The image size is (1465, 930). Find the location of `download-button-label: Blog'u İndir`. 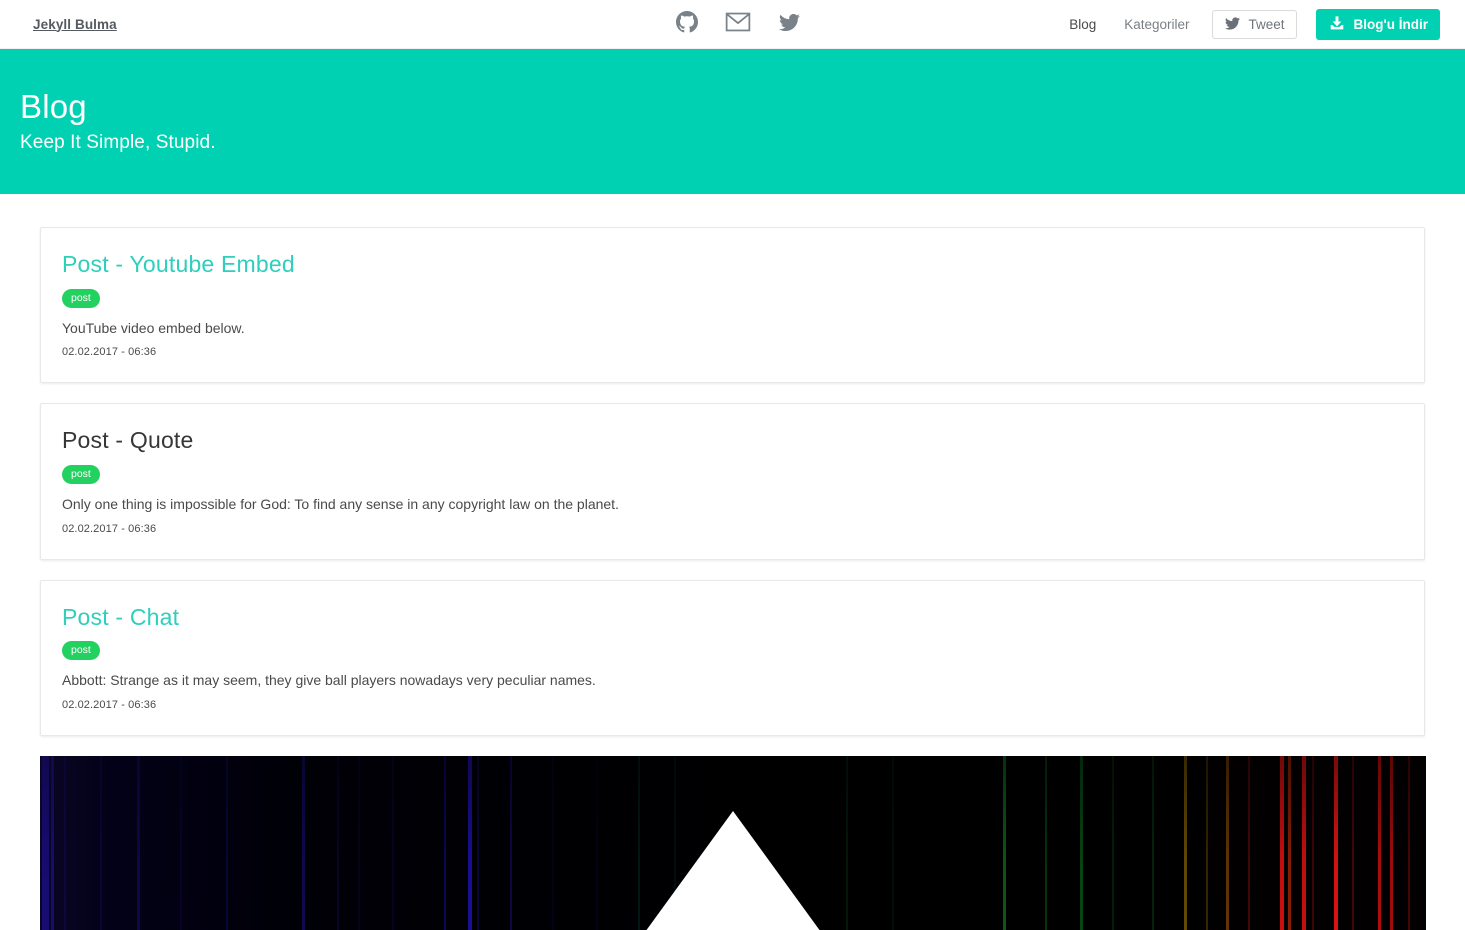

download-button-label: Blog'u İndir is located at coordinates (1390, 24).